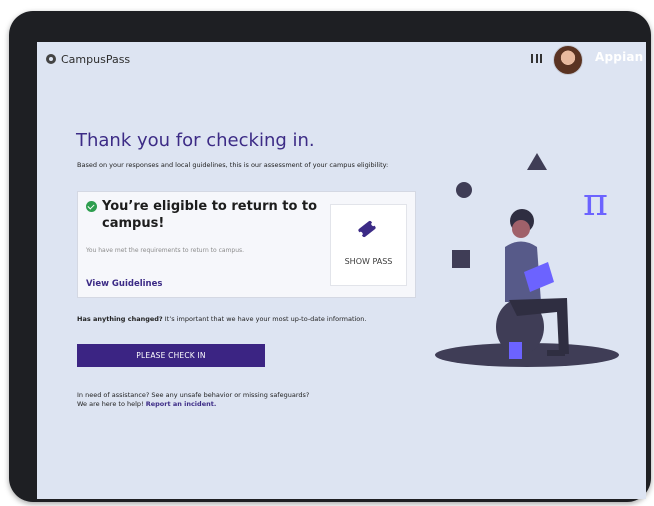 Image resolution: width=654 pixels, height=506 pixels. What do you see at coordinates (120, 319) in the screenshot?
I see `changed-question: Has anything changed?` at bounding box center [120, 319].